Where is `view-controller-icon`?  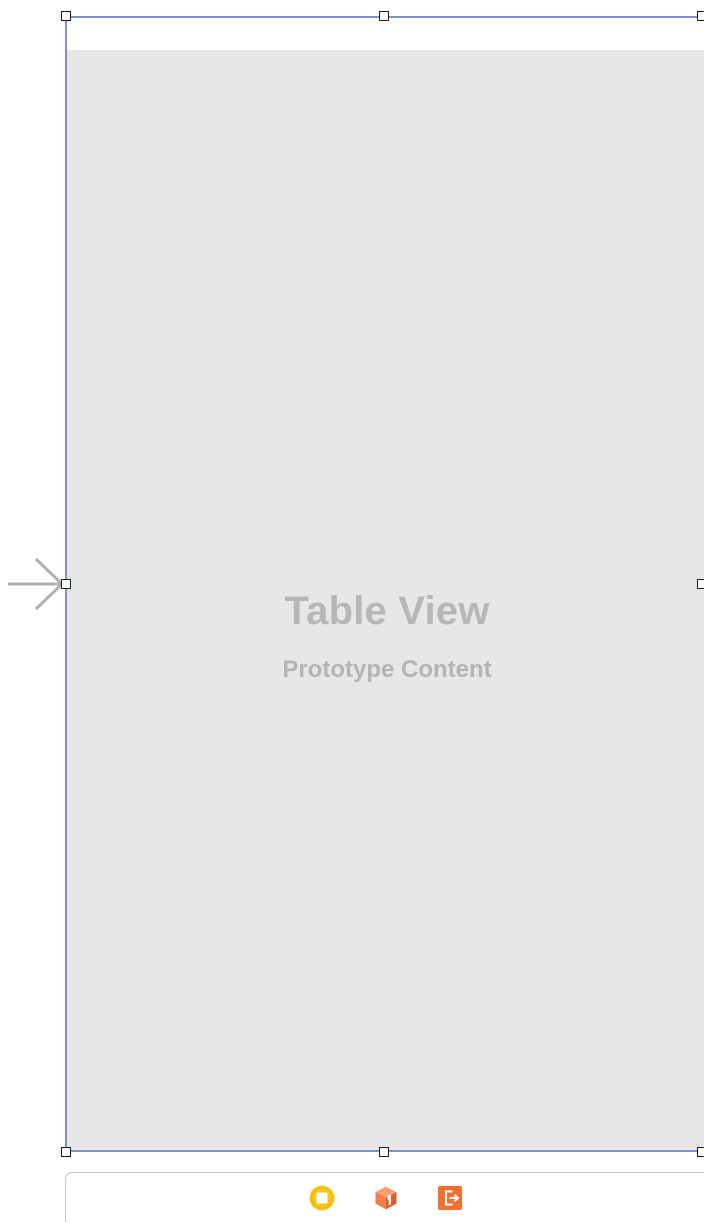
view-controller-icon is located at coordinates (322, 1198).